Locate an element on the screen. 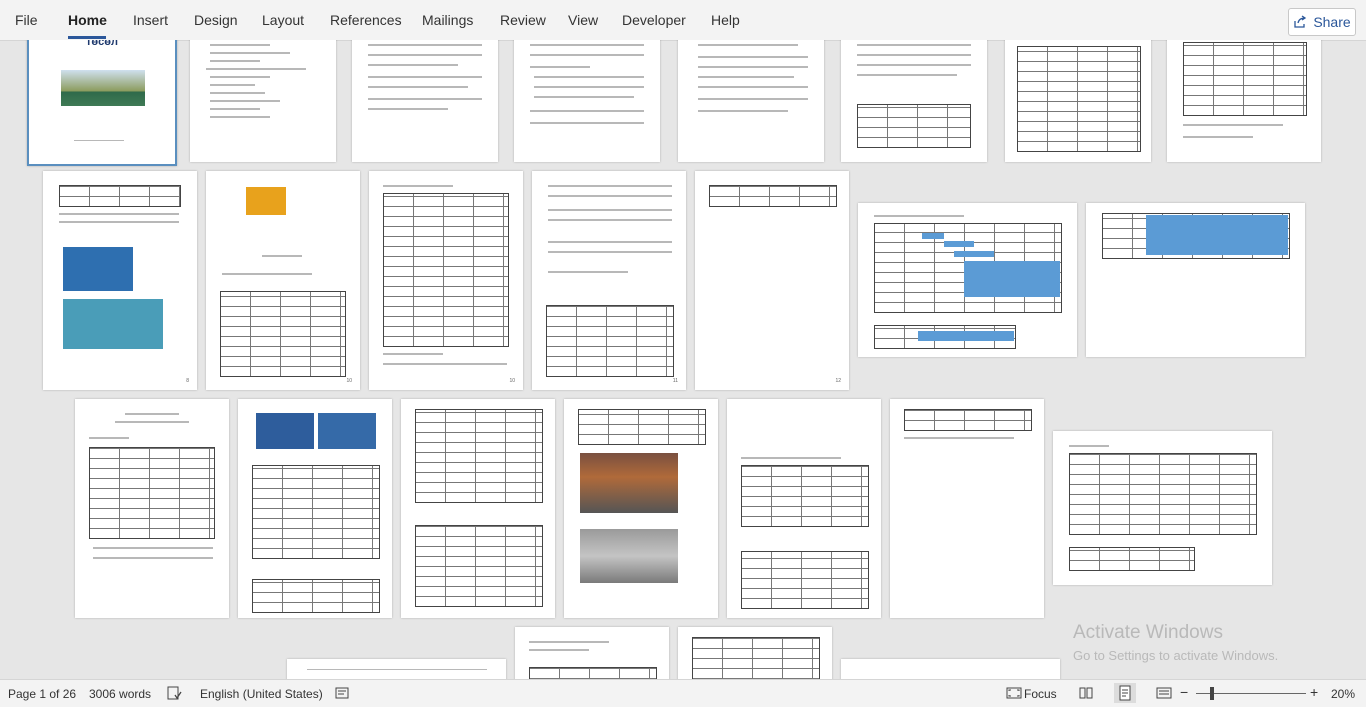 The width and height of the screenshot is (1366, 707). activate-title: Activate Windows is located at coordinates (1148, 632).